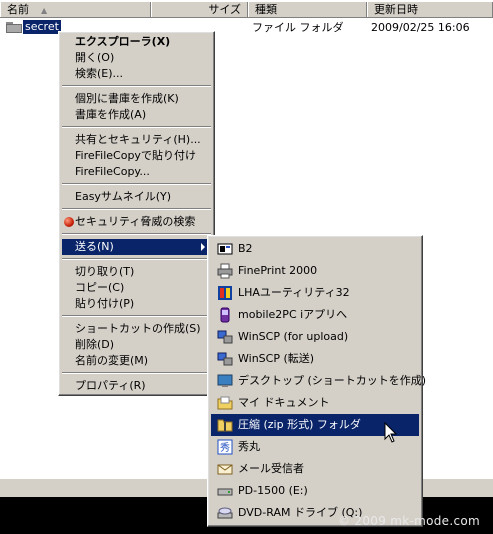 The width and height of the screenshot is (493, 534). I want to click on menu-create-shortcut: ショートカットの作成(S), so click(136, 329).